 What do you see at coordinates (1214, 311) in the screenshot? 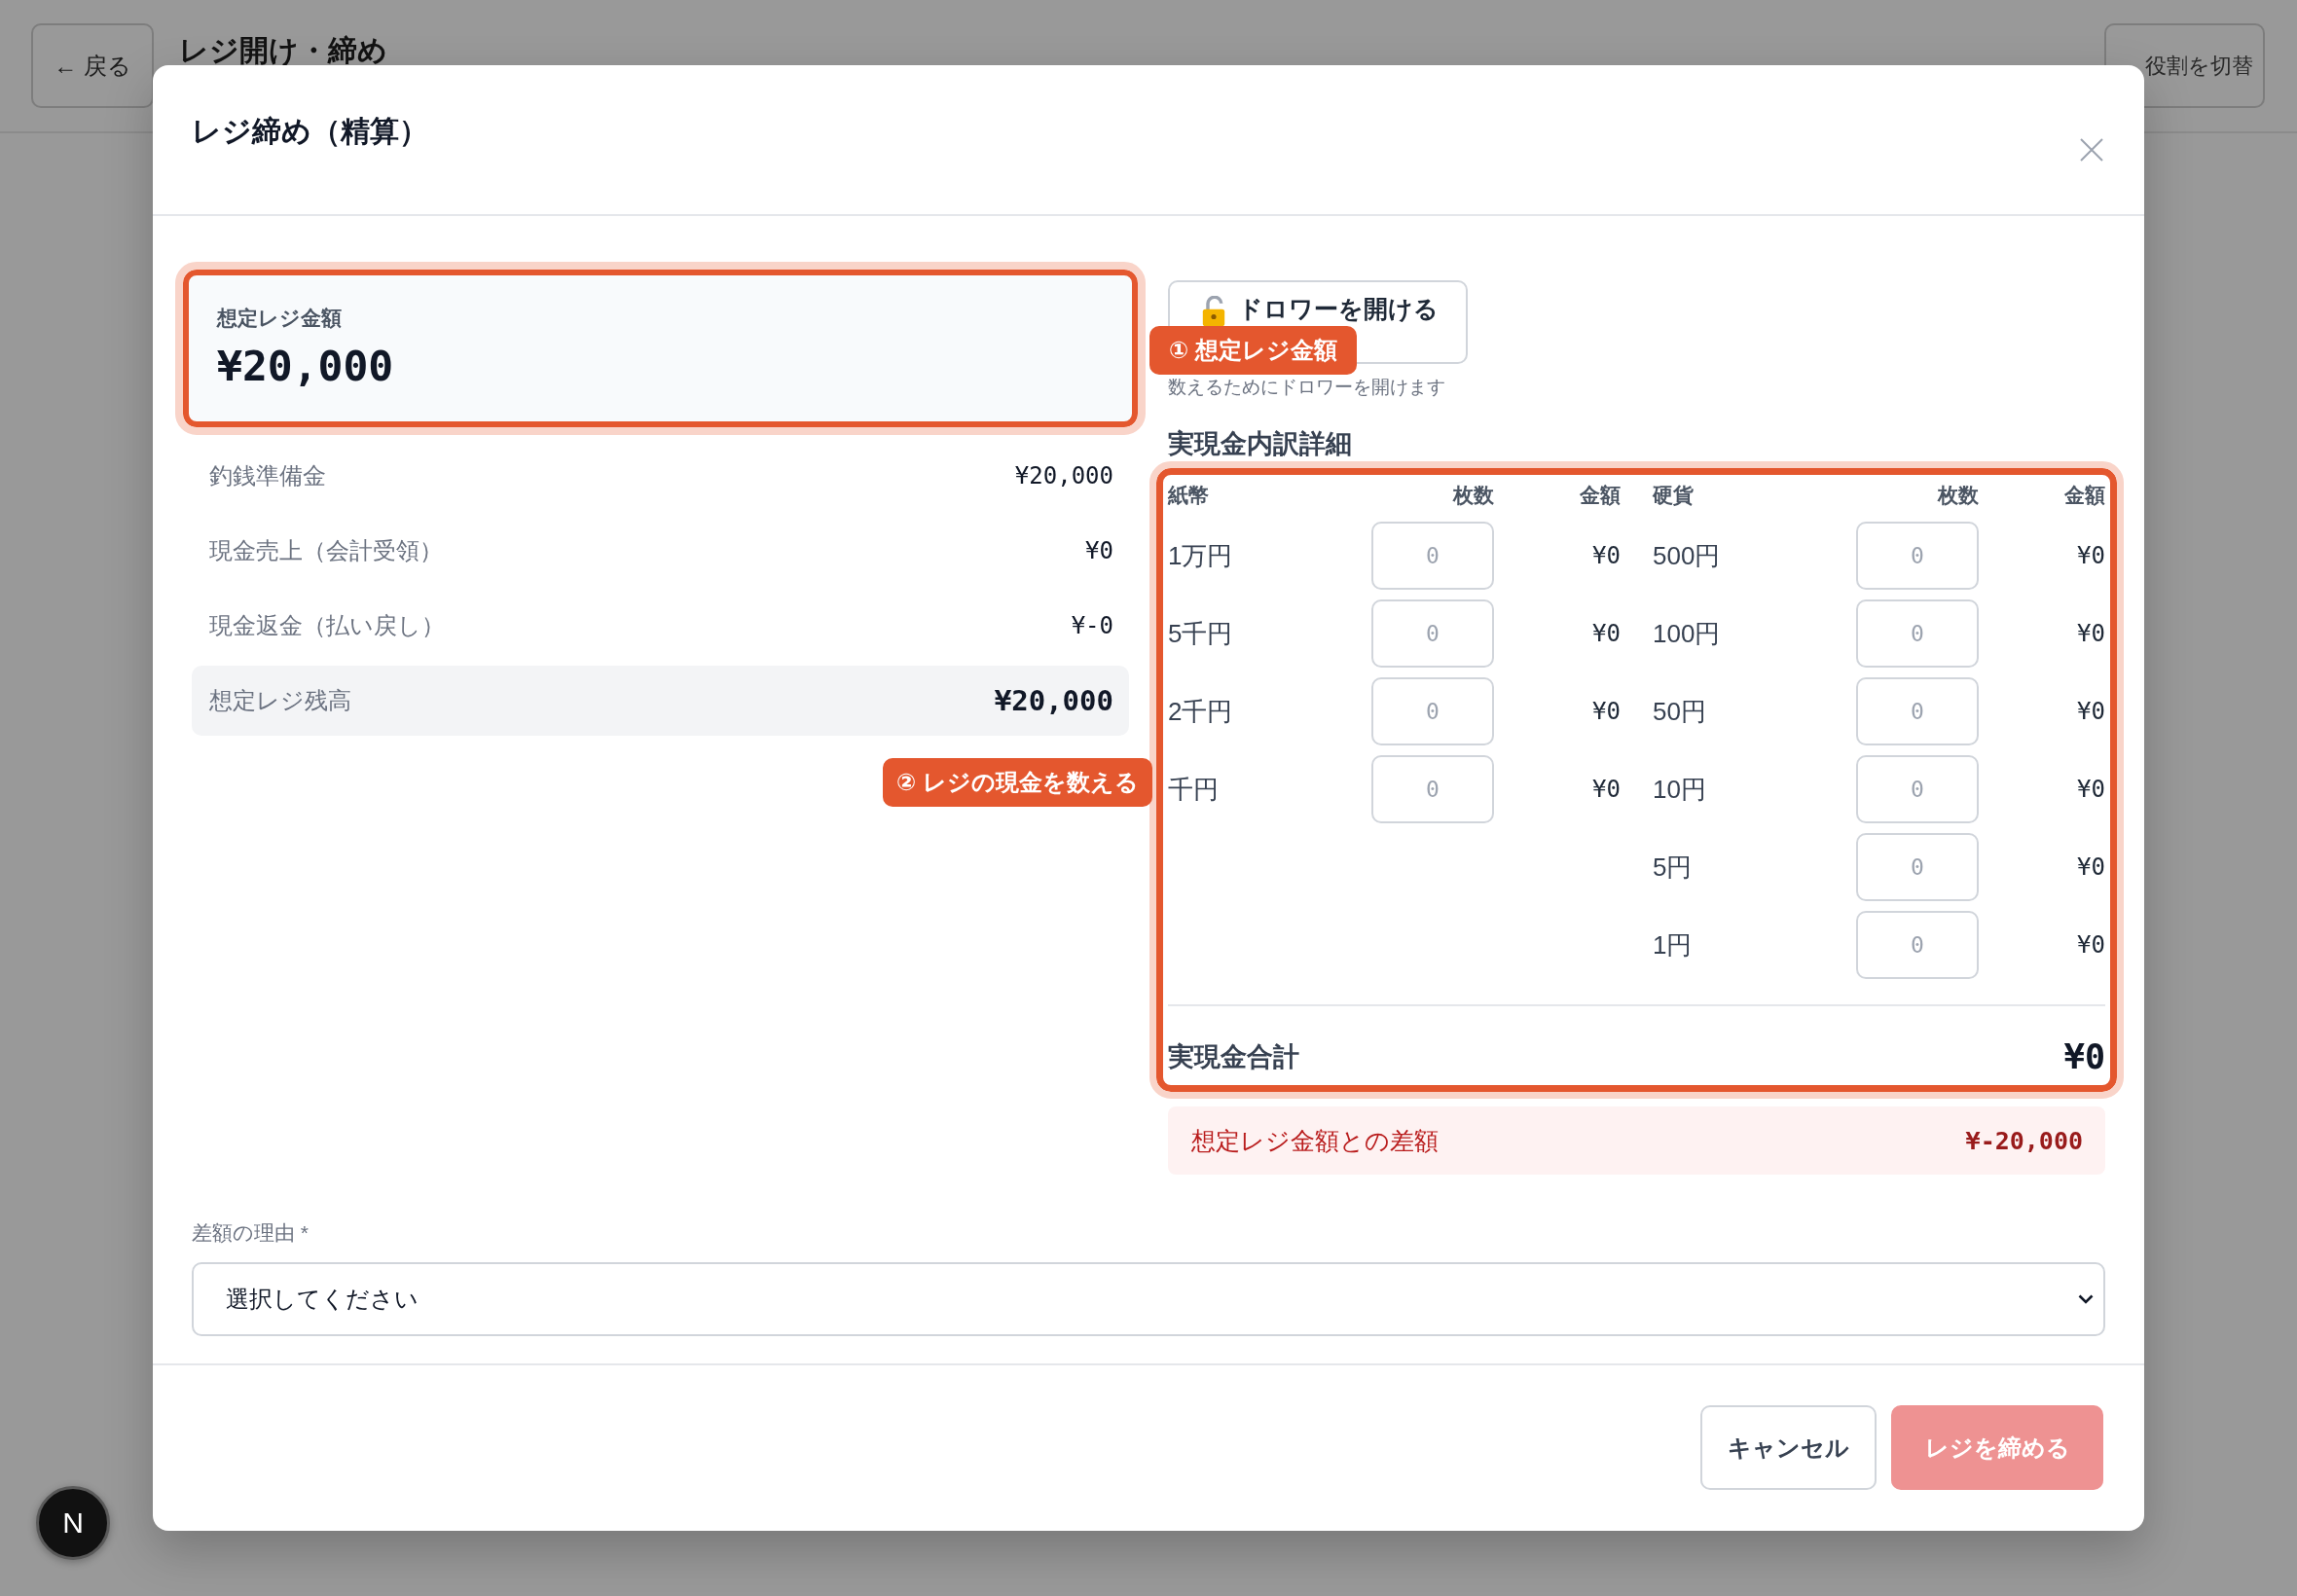
I see `padlock-icon` at bounding box center [1214, 311].